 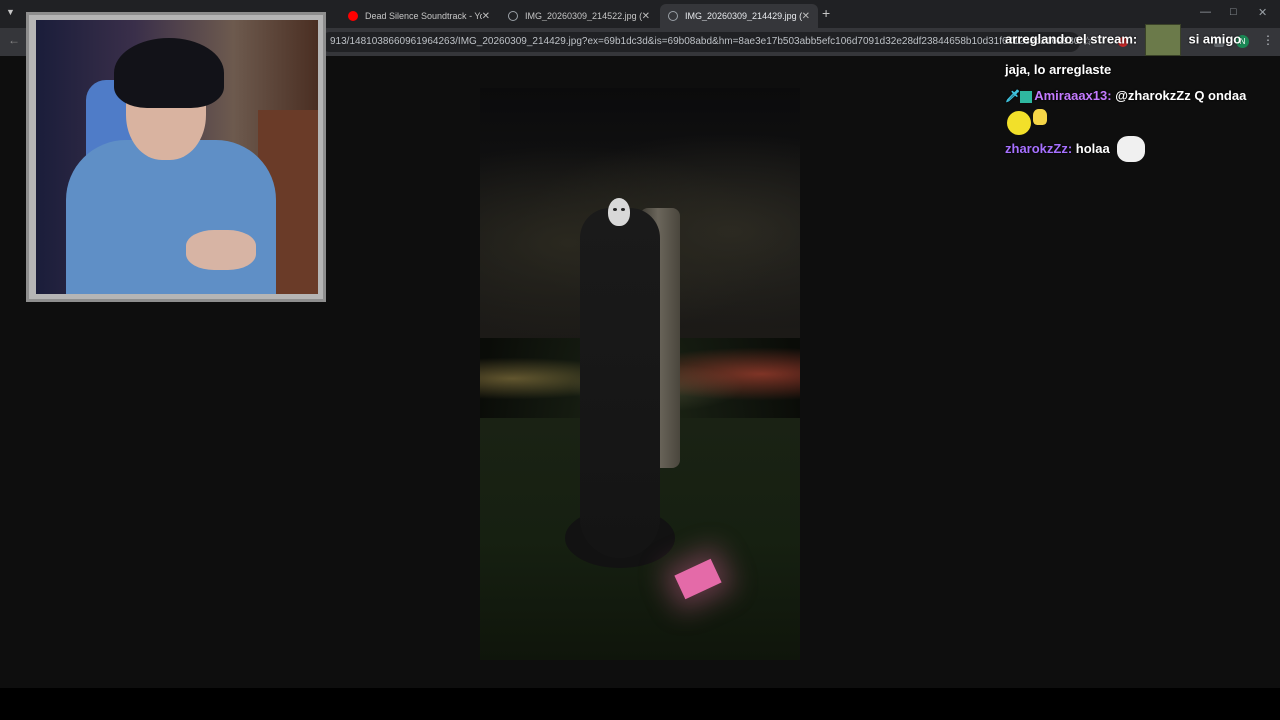 What do you see at coordinates (1233, 12) in the screenshot?
I see `maximize-icon: □` at bounding box center [1233, 12].